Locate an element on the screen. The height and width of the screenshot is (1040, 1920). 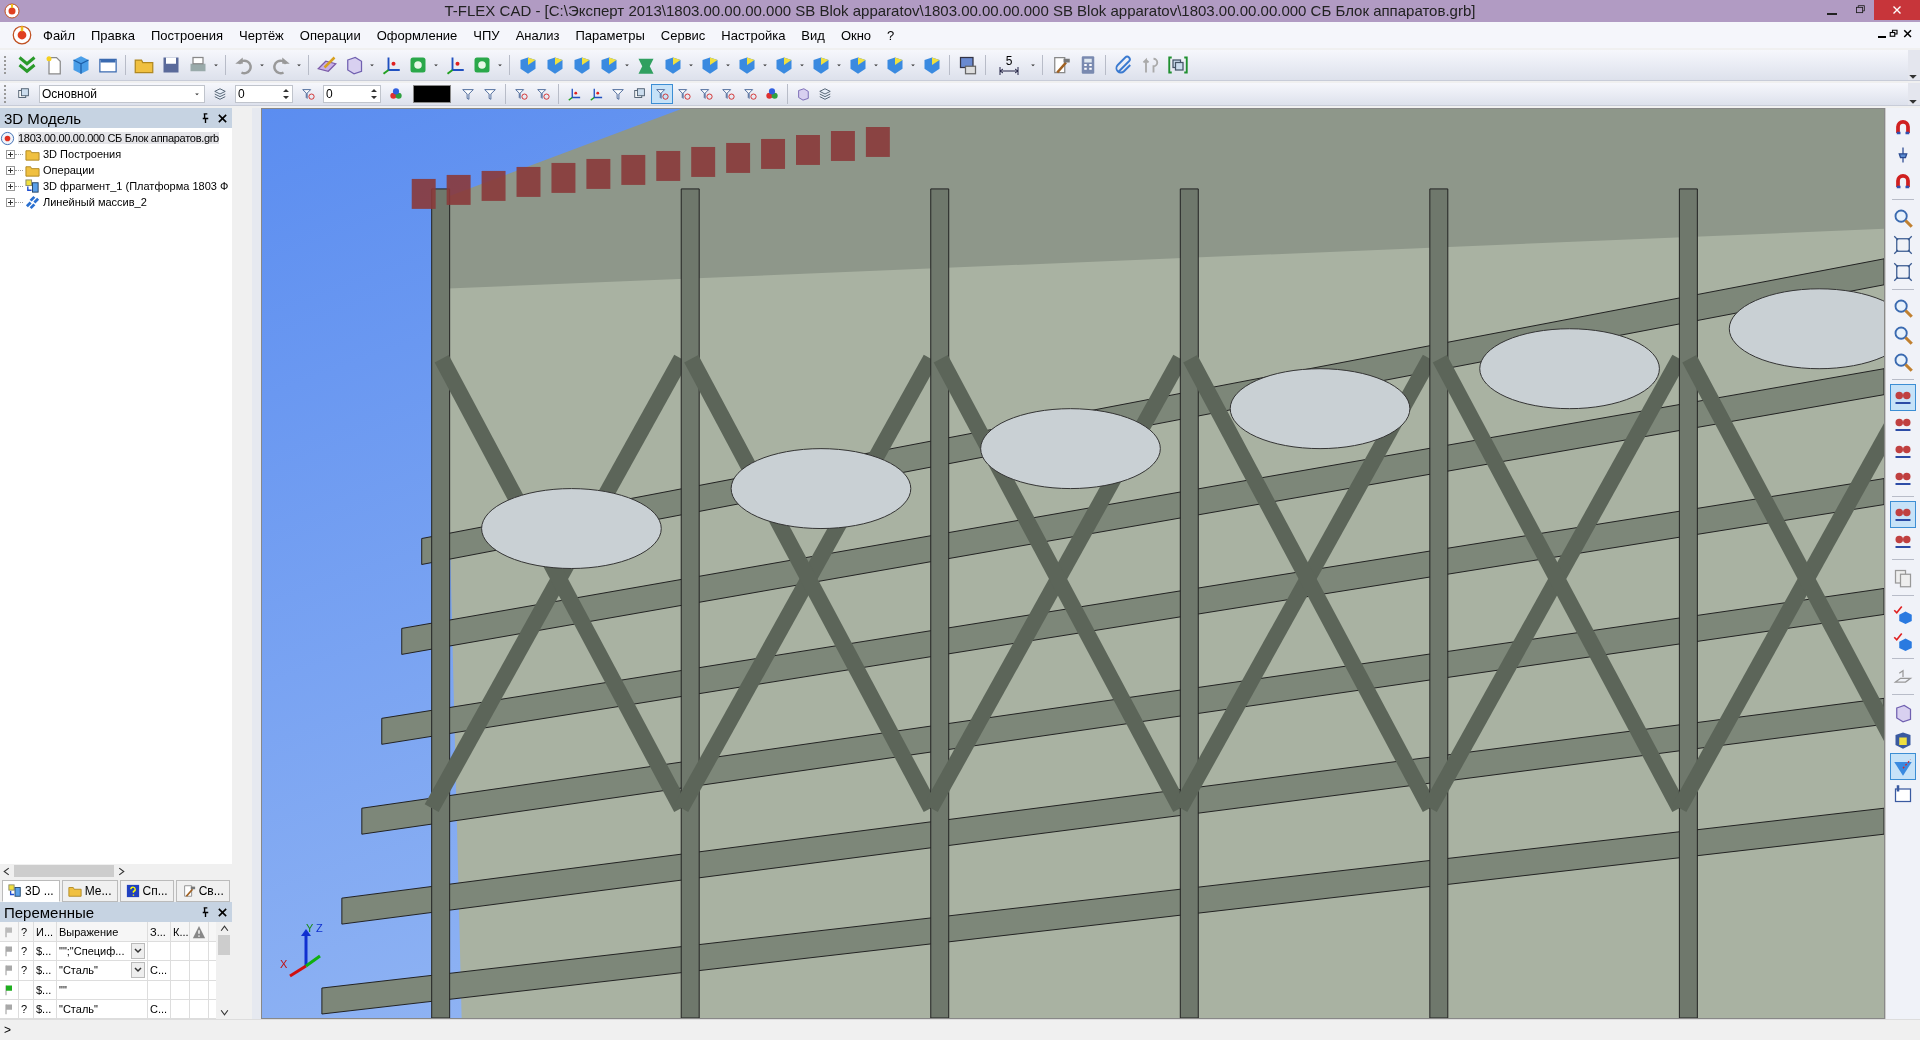
color-balls-icon is located at coordinates (772, 94).